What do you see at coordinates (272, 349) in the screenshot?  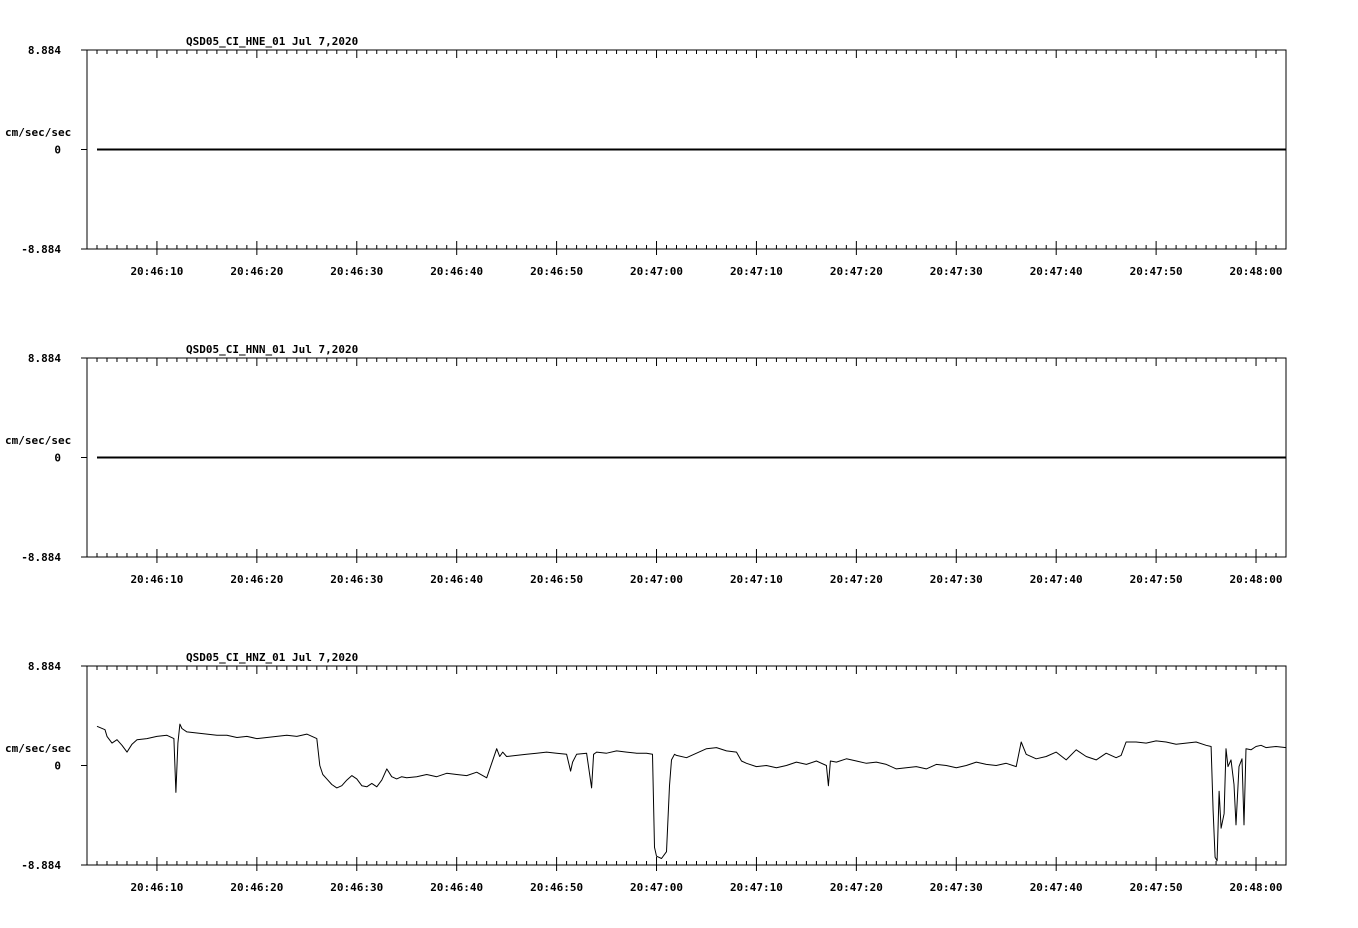 I see `panel-title: QSD05_CI_HNN_01 Jul 7,2020` at bounding box center [272, 349].